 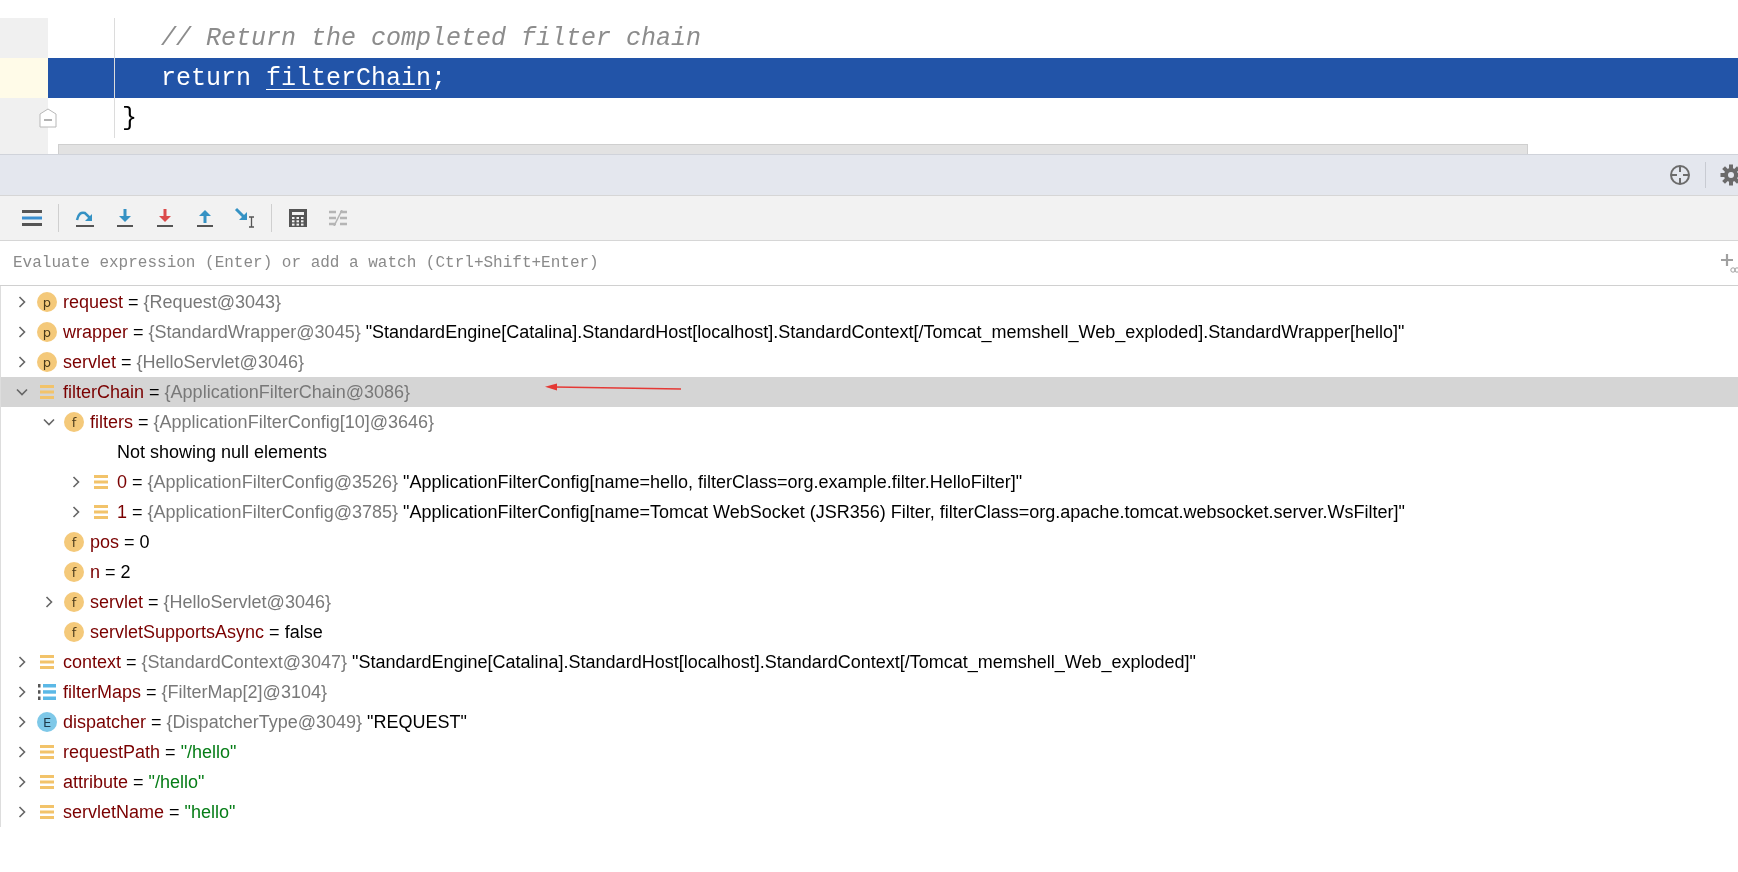 I want to click on enum-badge: E, so click(x=47, y=722).